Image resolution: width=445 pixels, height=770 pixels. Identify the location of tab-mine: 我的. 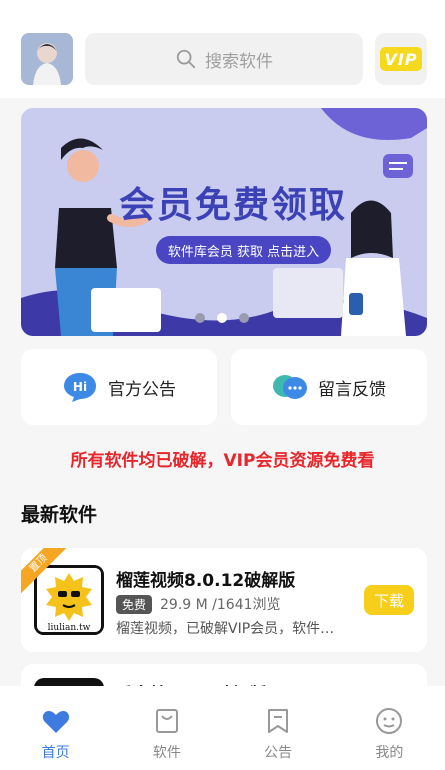
(389, 728).